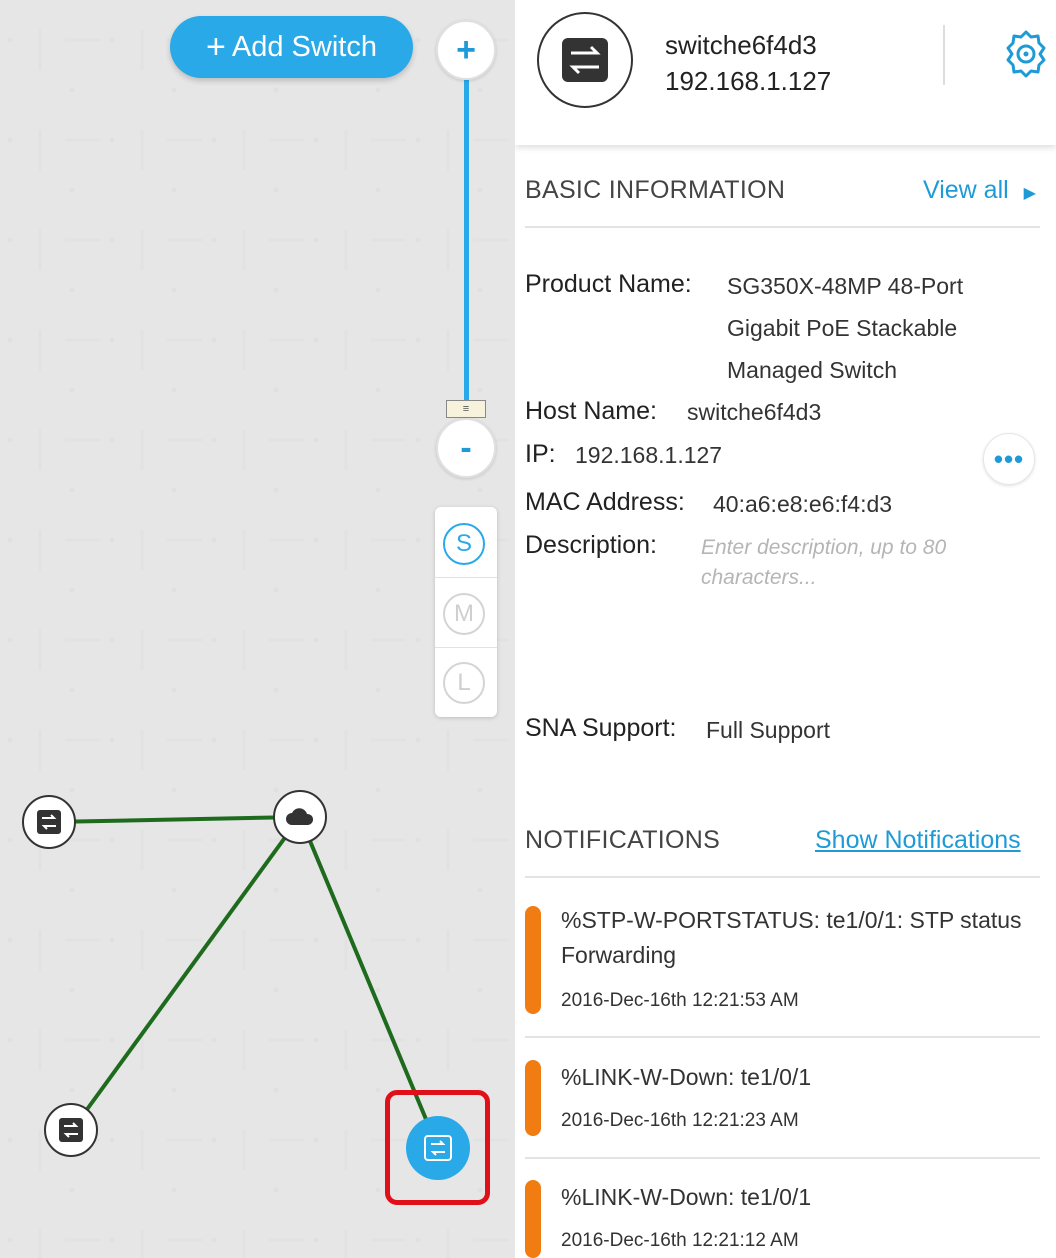 Image resolution: width=1056 pixels, height=1258 pixels. What do you see at coordinates (918, 840) in the screenshot?
I see `show-notifications-link: Show Notifications` at bounding box center [918, 840].